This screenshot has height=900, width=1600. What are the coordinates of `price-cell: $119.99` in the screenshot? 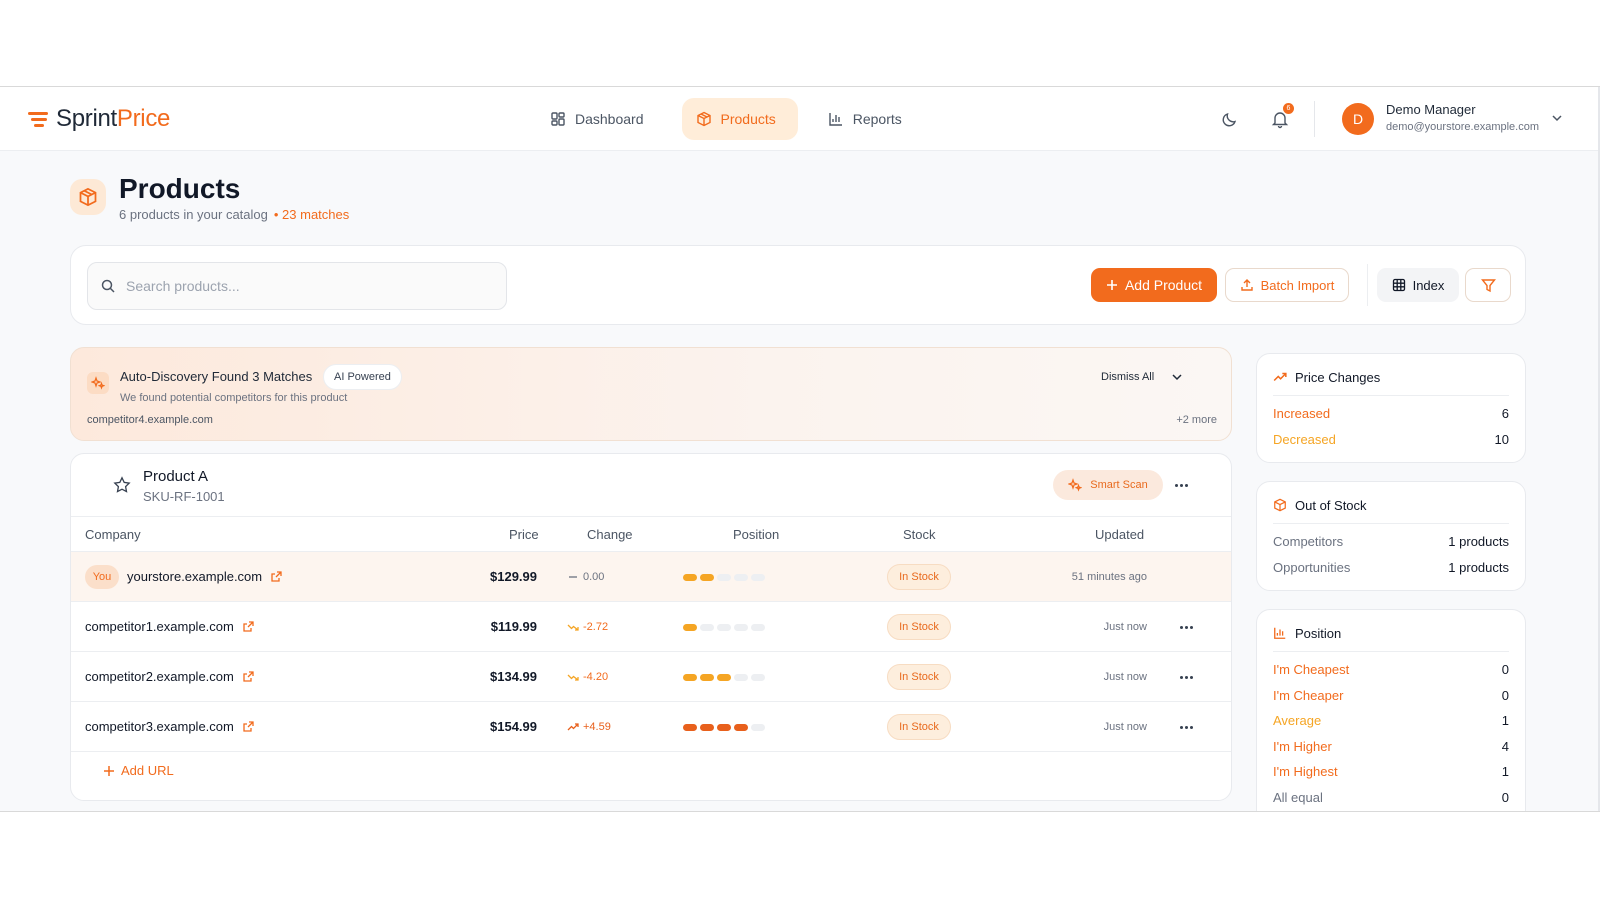 It's located at (513, 626).